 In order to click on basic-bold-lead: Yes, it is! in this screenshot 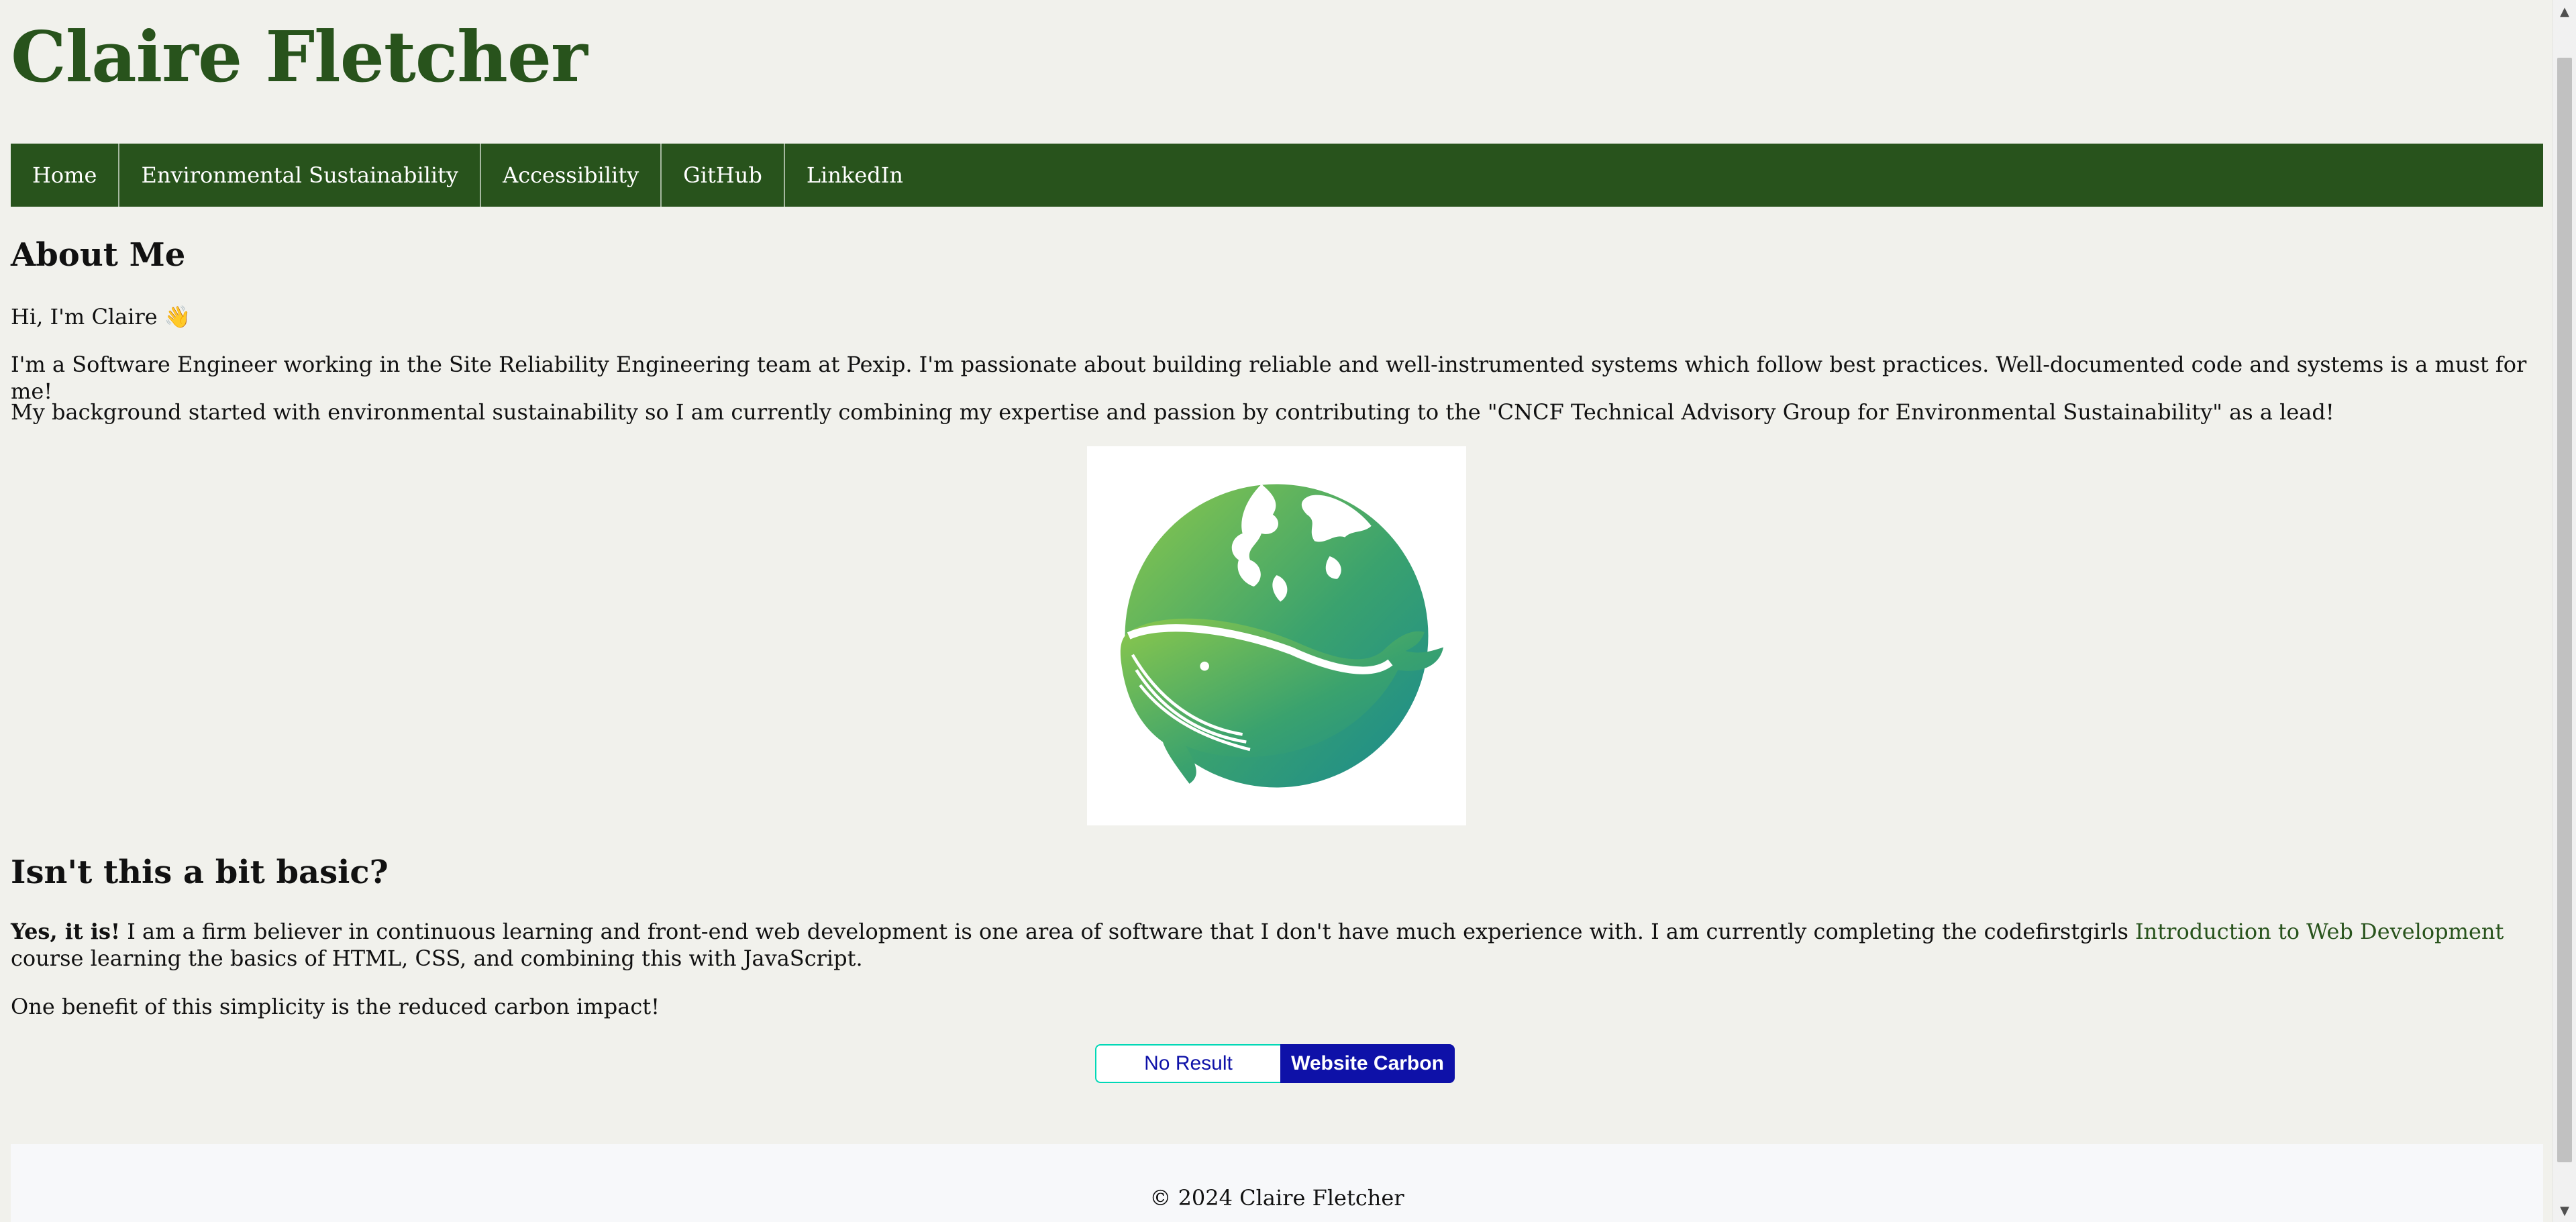, I will do `click(66, 931)`.